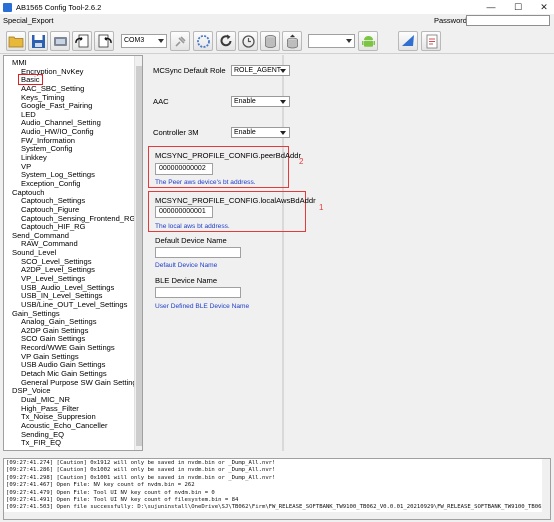 The width and height of the screenshot is (554, 522). I want to click on tree-item-label: A2DP Gain Settings, so click(55, 330).